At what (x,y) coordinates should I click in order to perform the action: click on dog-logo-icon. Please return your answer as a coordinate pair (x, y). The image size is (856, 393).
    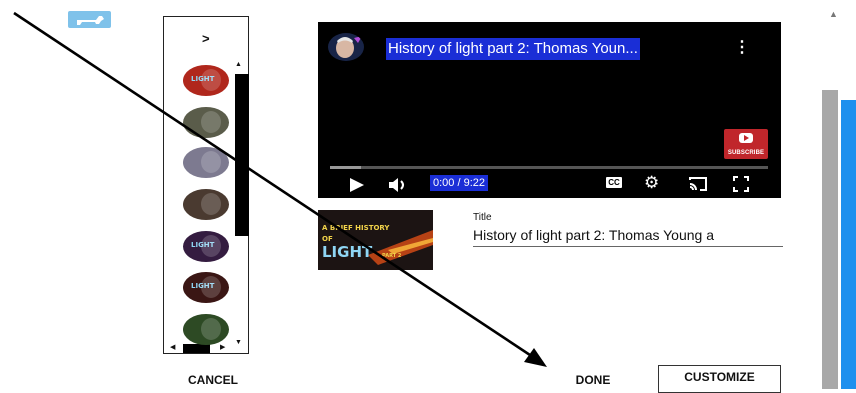
    Looking at the image, I should click on (90, 20).